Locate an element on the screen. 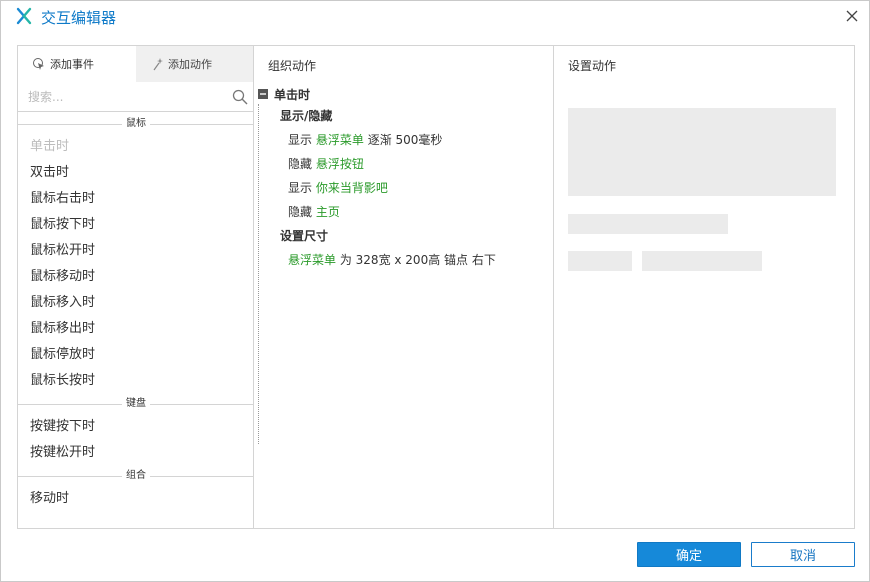 The image size is (870, 582). event-item-mouse-enter: 鼠标移入时 is located at coordinates (135, 303).